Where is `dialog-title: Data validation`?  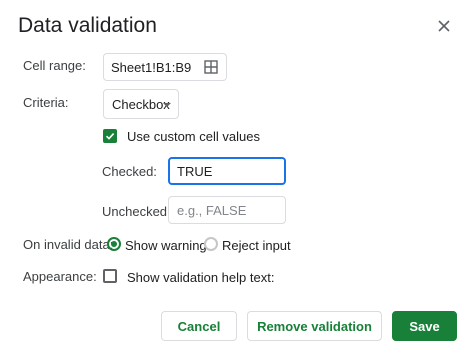 dialog-title: Data validation is located at coordinates (87, 25).